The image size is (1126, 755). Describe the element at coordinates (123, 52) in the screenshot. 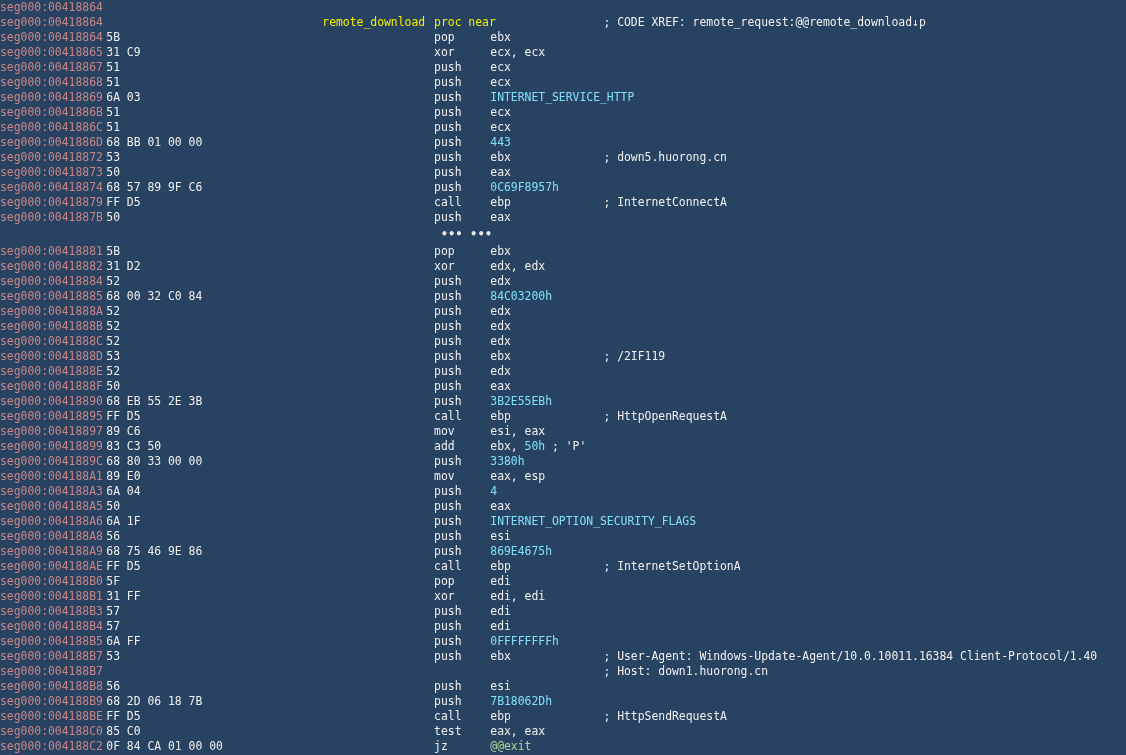

I see `byte-text: 31 C9` at that location.